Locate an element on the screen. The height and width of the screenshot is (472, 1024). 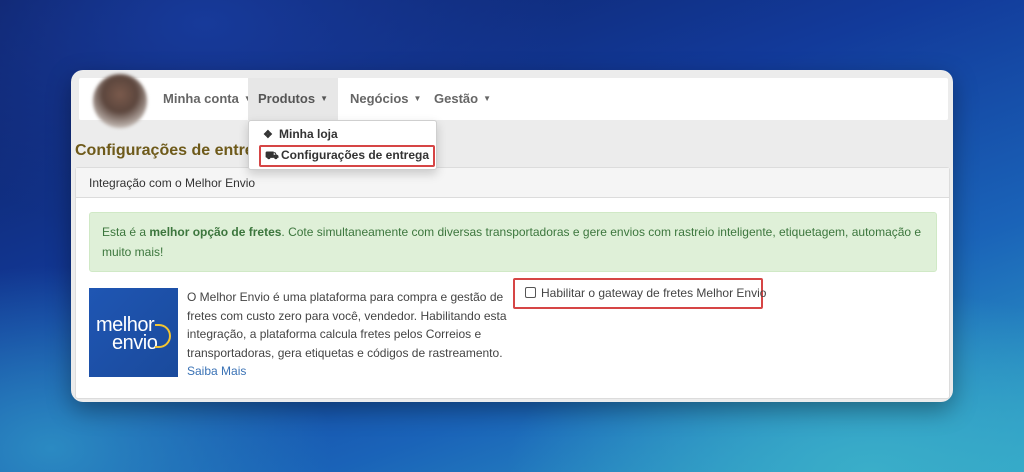
nav-negocios-label: Negócios is located at coordinates (379, 98).